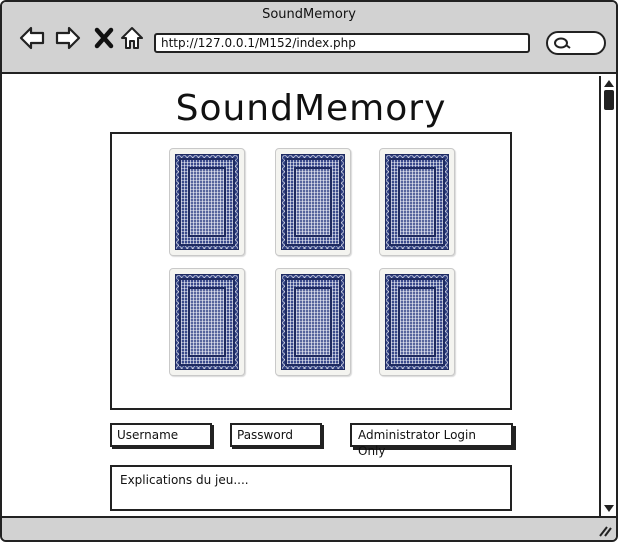 Image resolution: width=618 pixels, height=542 pixels. What do you see at coordinates (342, 43) in the screenshot?
I see `url-bar` at bounding box center [342, 43].